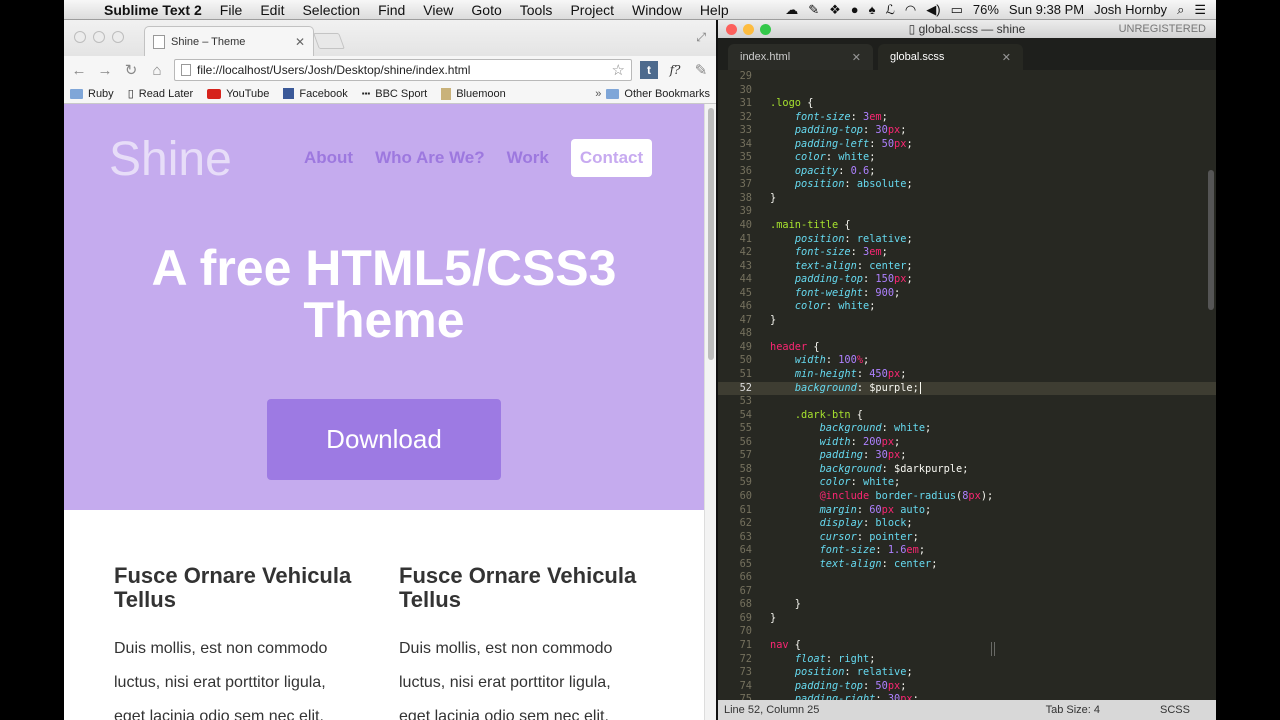 The image size is (1280, 720). What do you see at coordinates (967, 470) in the screenshot?
I see `code-line: 58 background: $darkpurple;` at bounding box center [967, 470].